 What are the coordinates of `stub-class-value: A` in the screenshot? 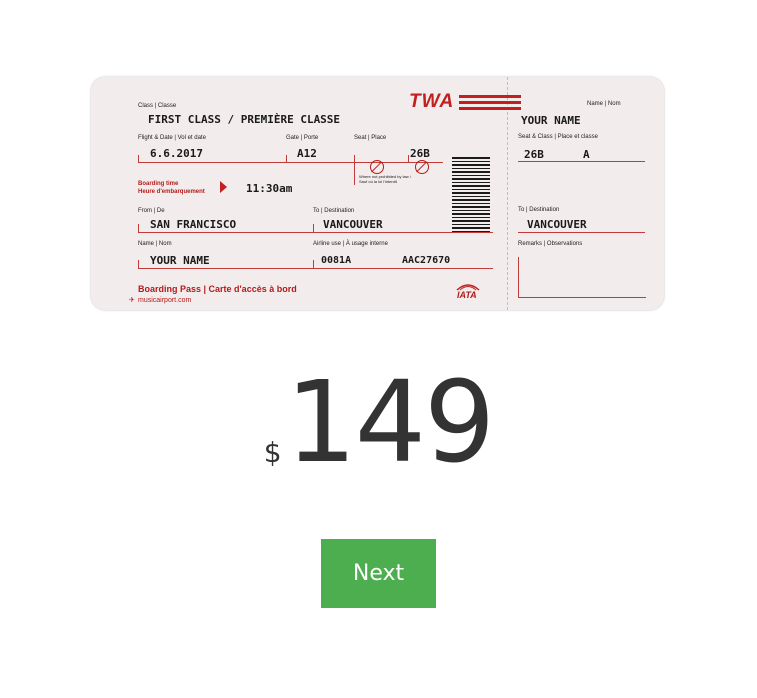 It's located at (586, 154).